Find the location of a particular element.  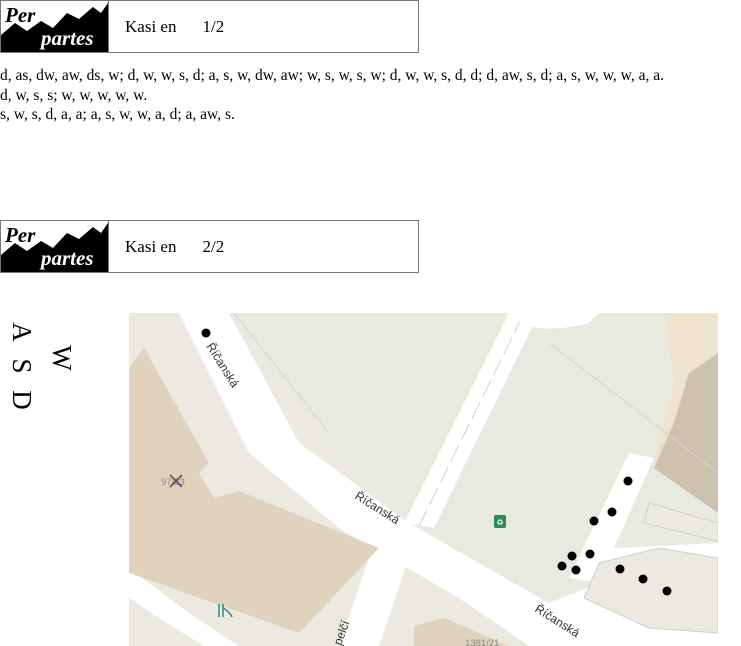

recycling-icon: ♻ is located at coordinates (500, 521).